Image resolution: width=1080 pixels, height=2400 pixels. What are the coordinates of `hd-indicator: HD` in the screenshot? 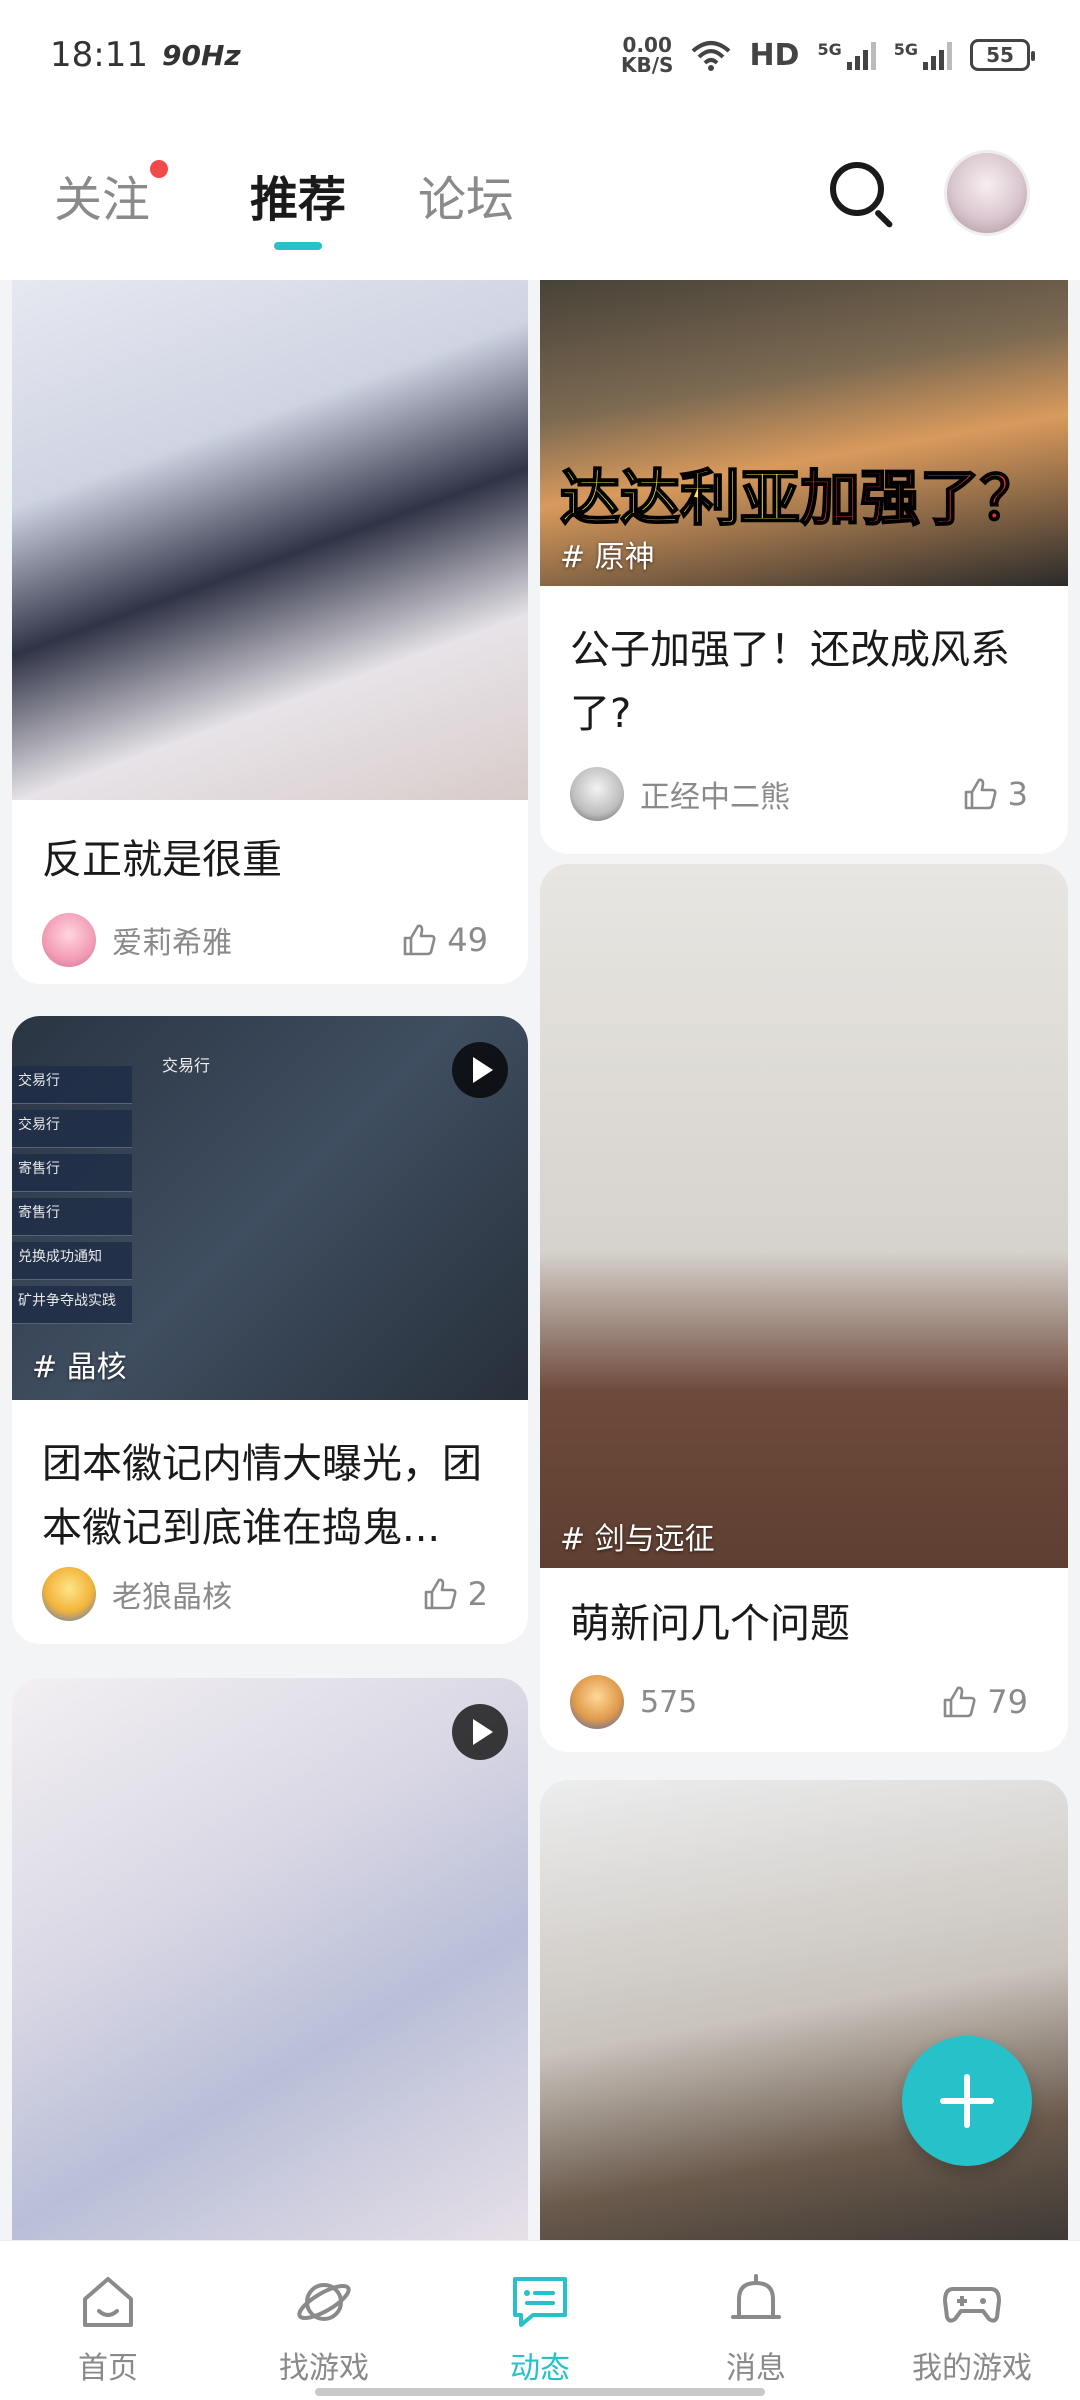 It's located at (774, 55).